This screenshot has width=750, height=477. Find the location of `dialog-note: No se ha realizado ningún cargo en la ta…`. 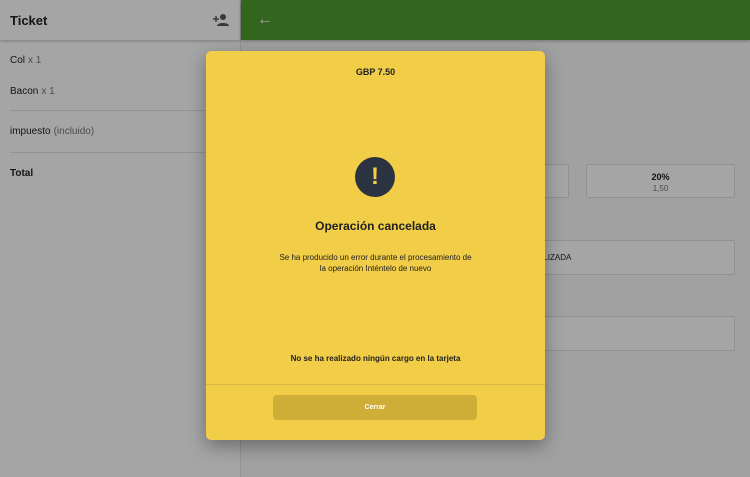

dialog-note: No se ha realizado ningún cargo en la ta… is located at coordinates (375, 358).